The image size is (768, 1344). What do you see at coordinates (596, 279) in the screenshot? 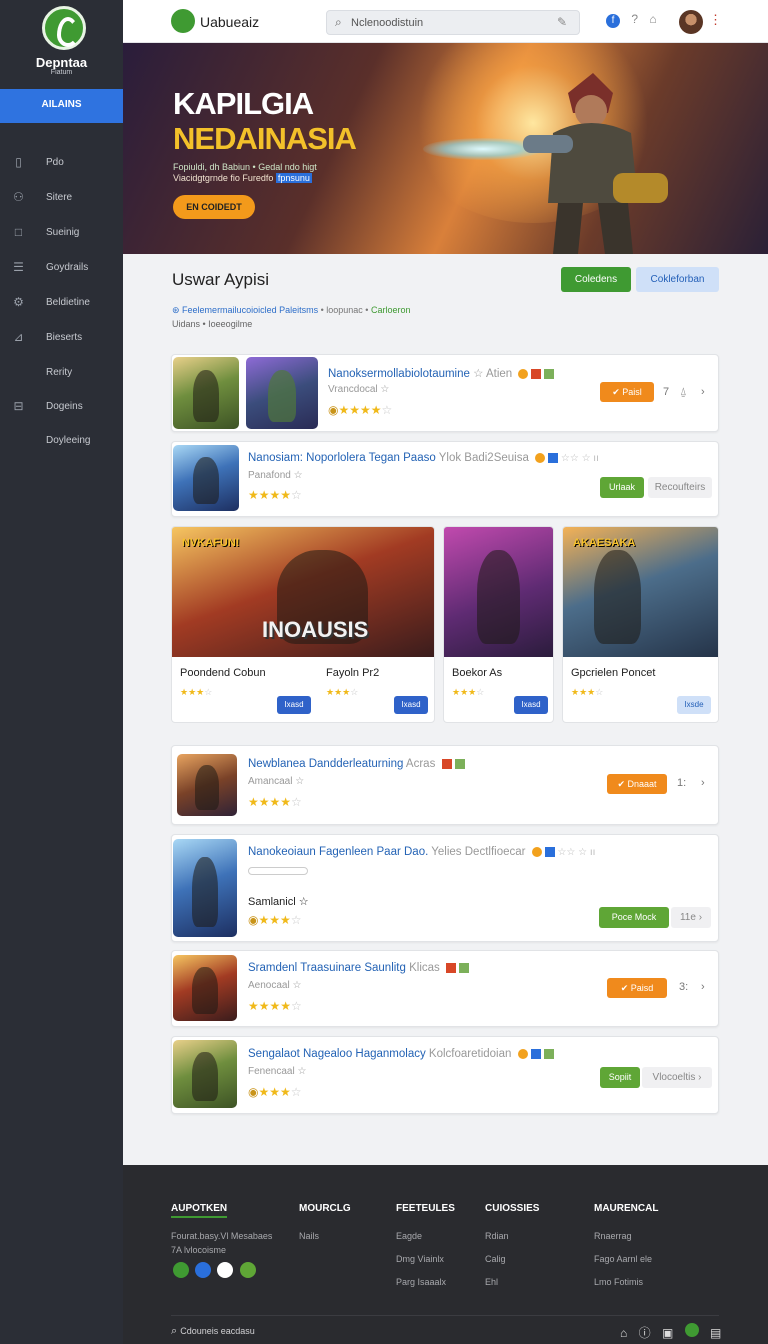
I see `filter-green-button: Coledens` at bounding box center [596, 279].